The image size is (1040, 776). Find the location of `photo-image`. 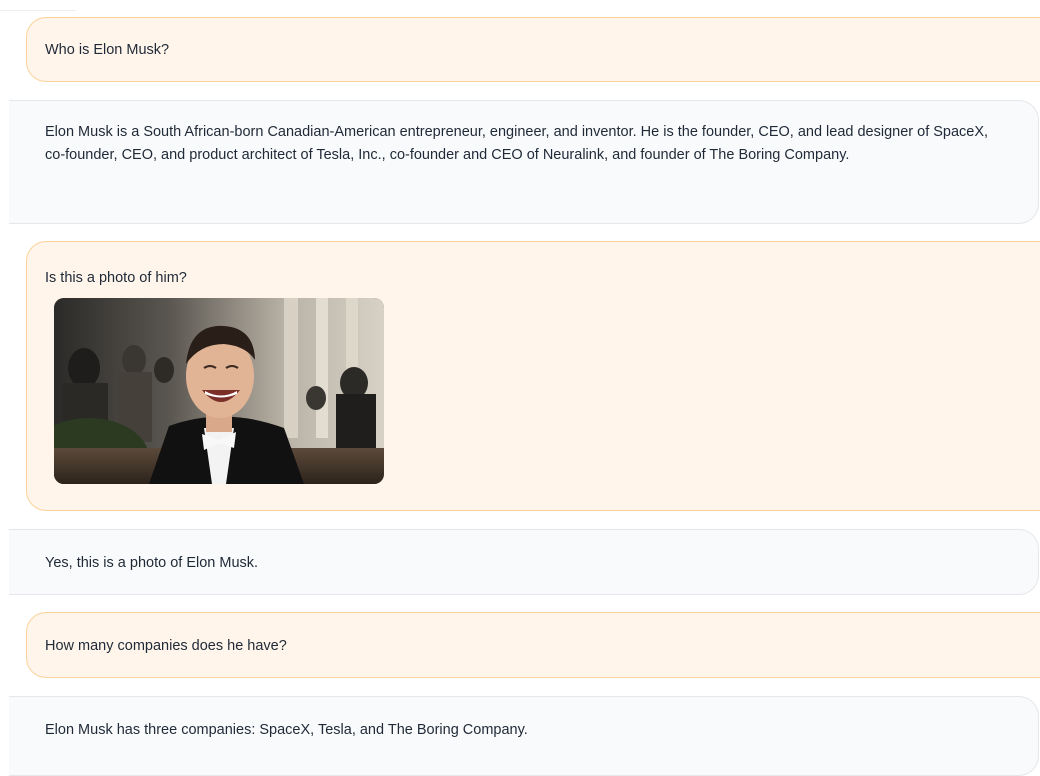

photo-image is located at coordinates (219, 391).